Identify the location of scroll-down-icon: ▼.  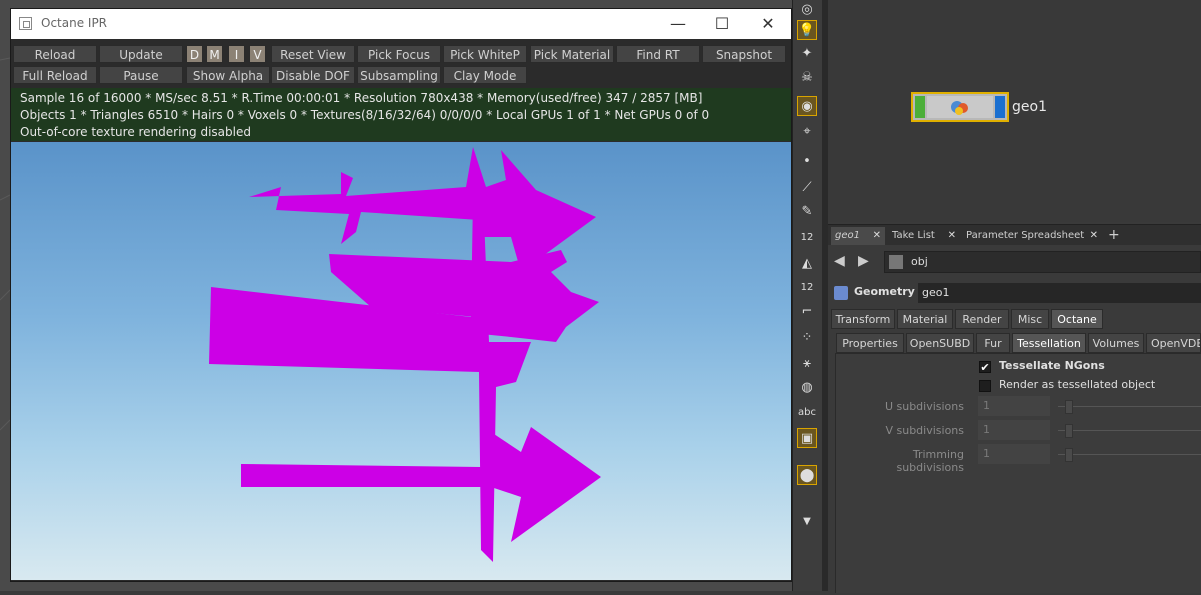
(807, 522).